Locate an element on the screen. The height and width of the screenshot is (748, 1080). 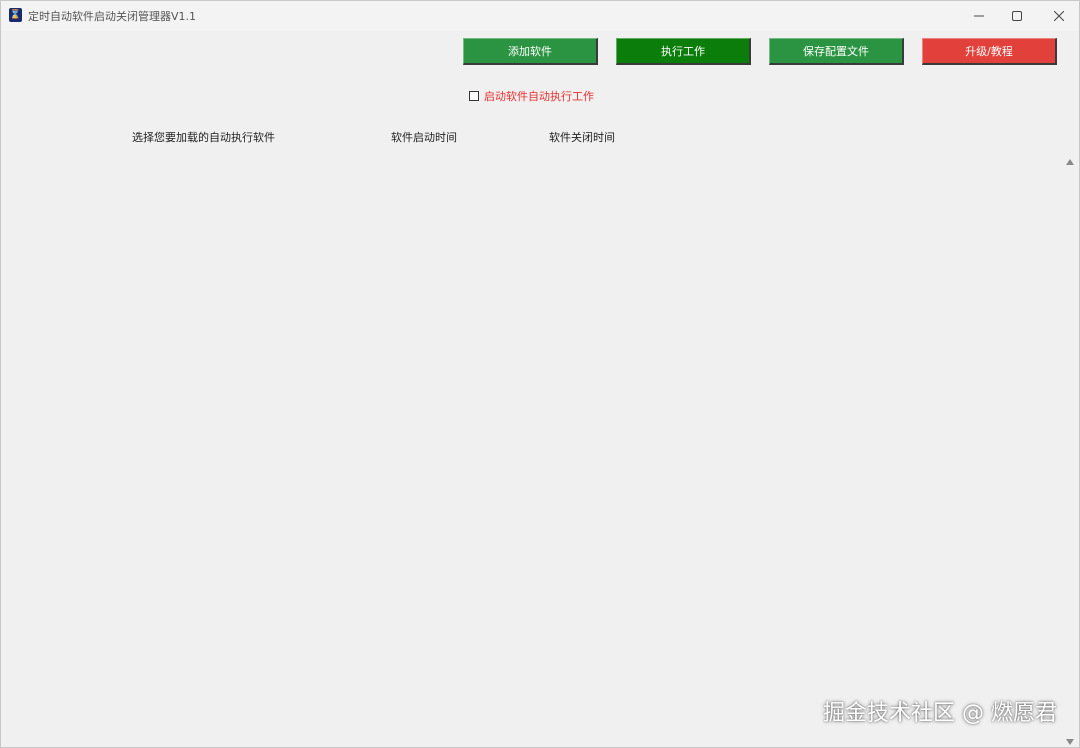
vertical-scrollbar is located at coordinates (1070, 450).